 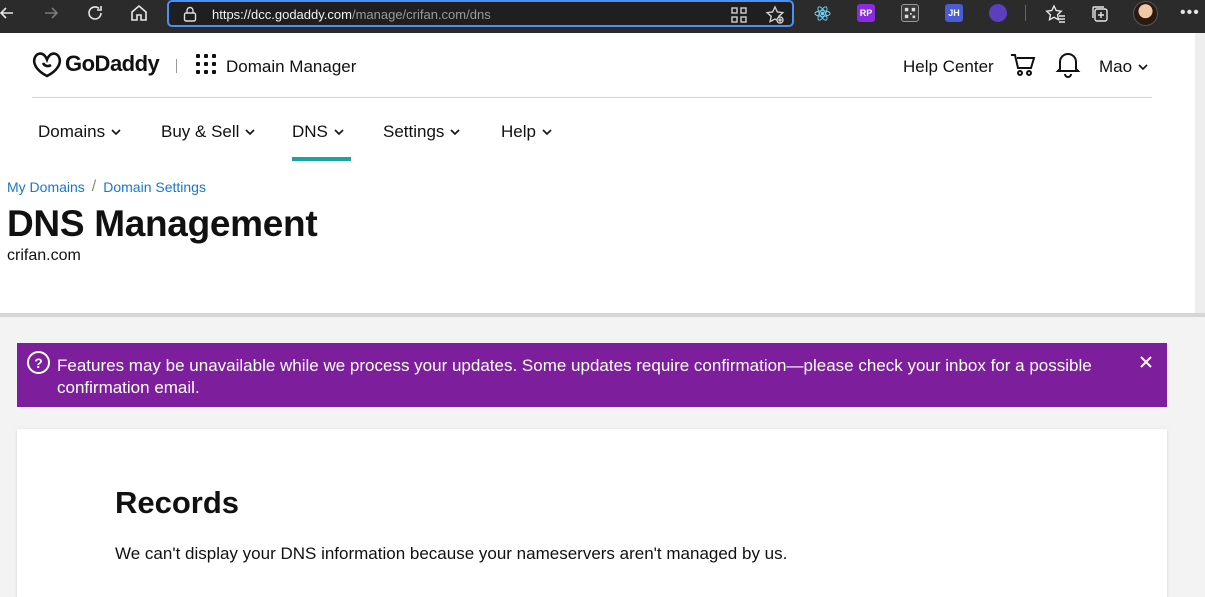 I want to click on breadcrumb: My Domains / Domain Settings, so click(x=106, y=187).